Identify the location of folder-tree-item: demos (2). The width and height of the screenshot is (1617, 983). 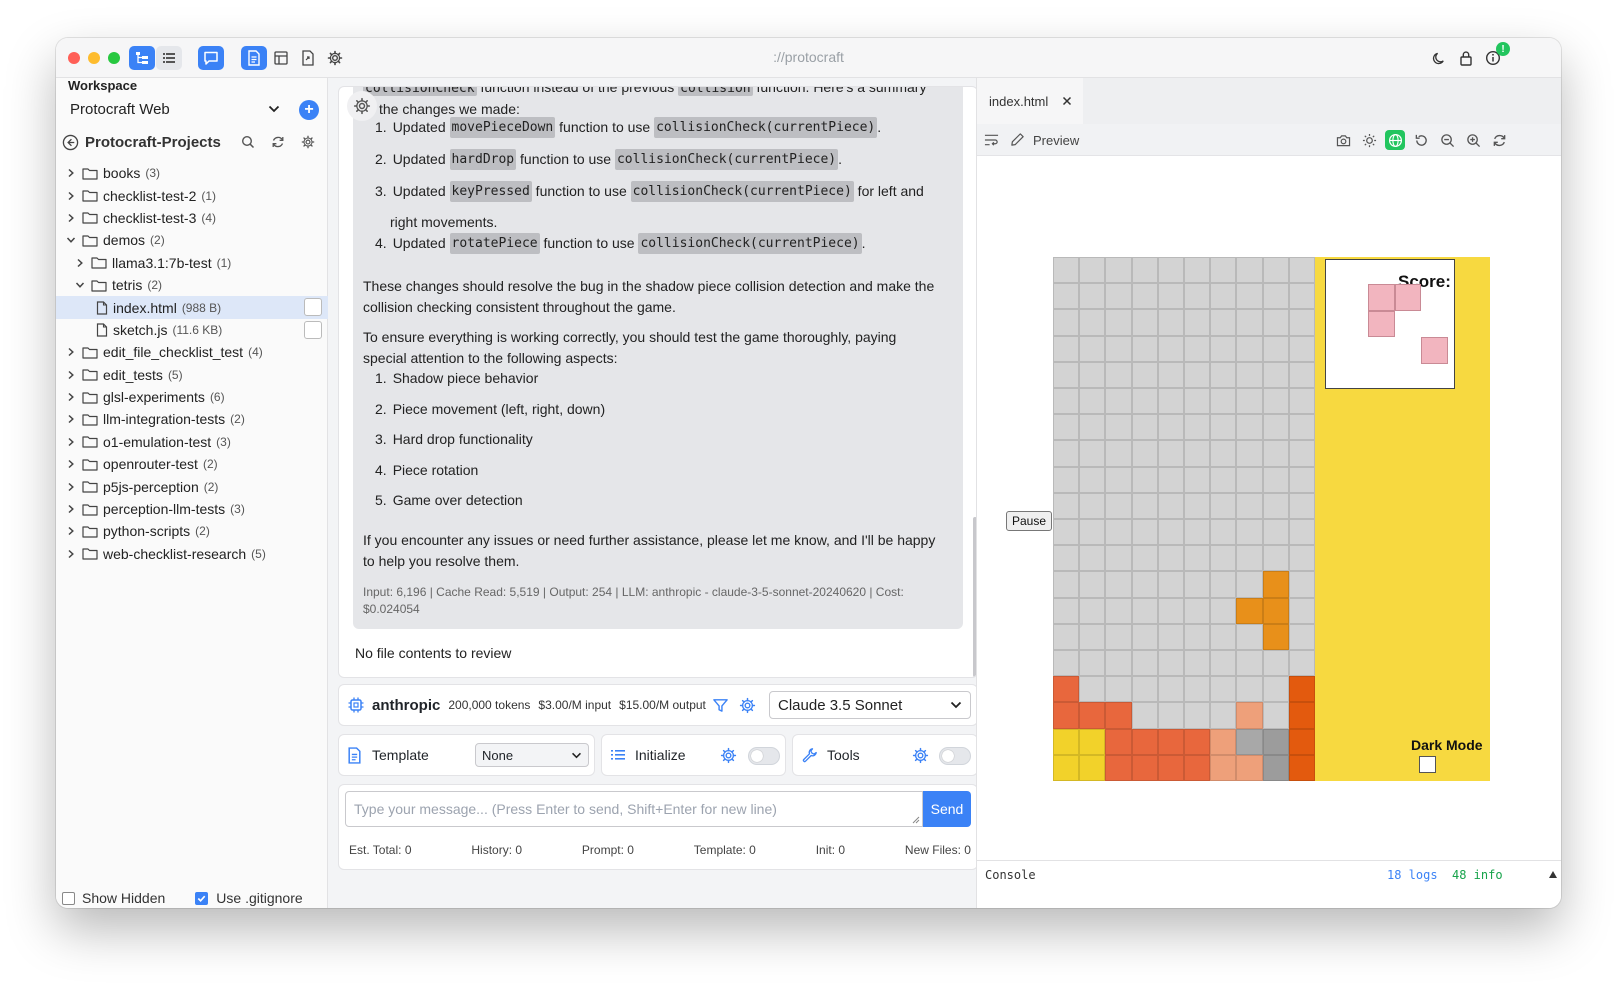
(192, 240).